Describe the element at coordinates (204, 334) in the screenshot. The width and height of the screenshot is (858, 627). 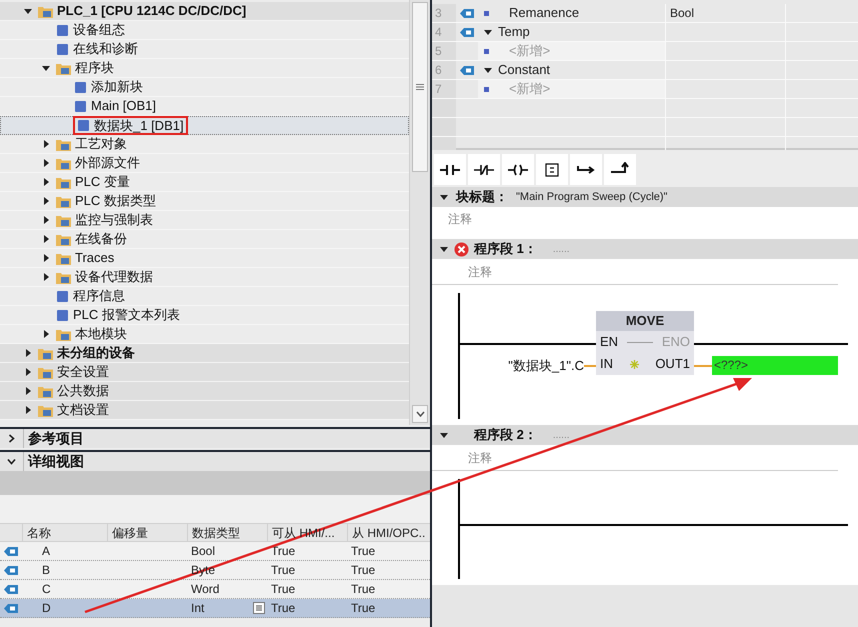
I see `tree-item: 本地模块` at that location.